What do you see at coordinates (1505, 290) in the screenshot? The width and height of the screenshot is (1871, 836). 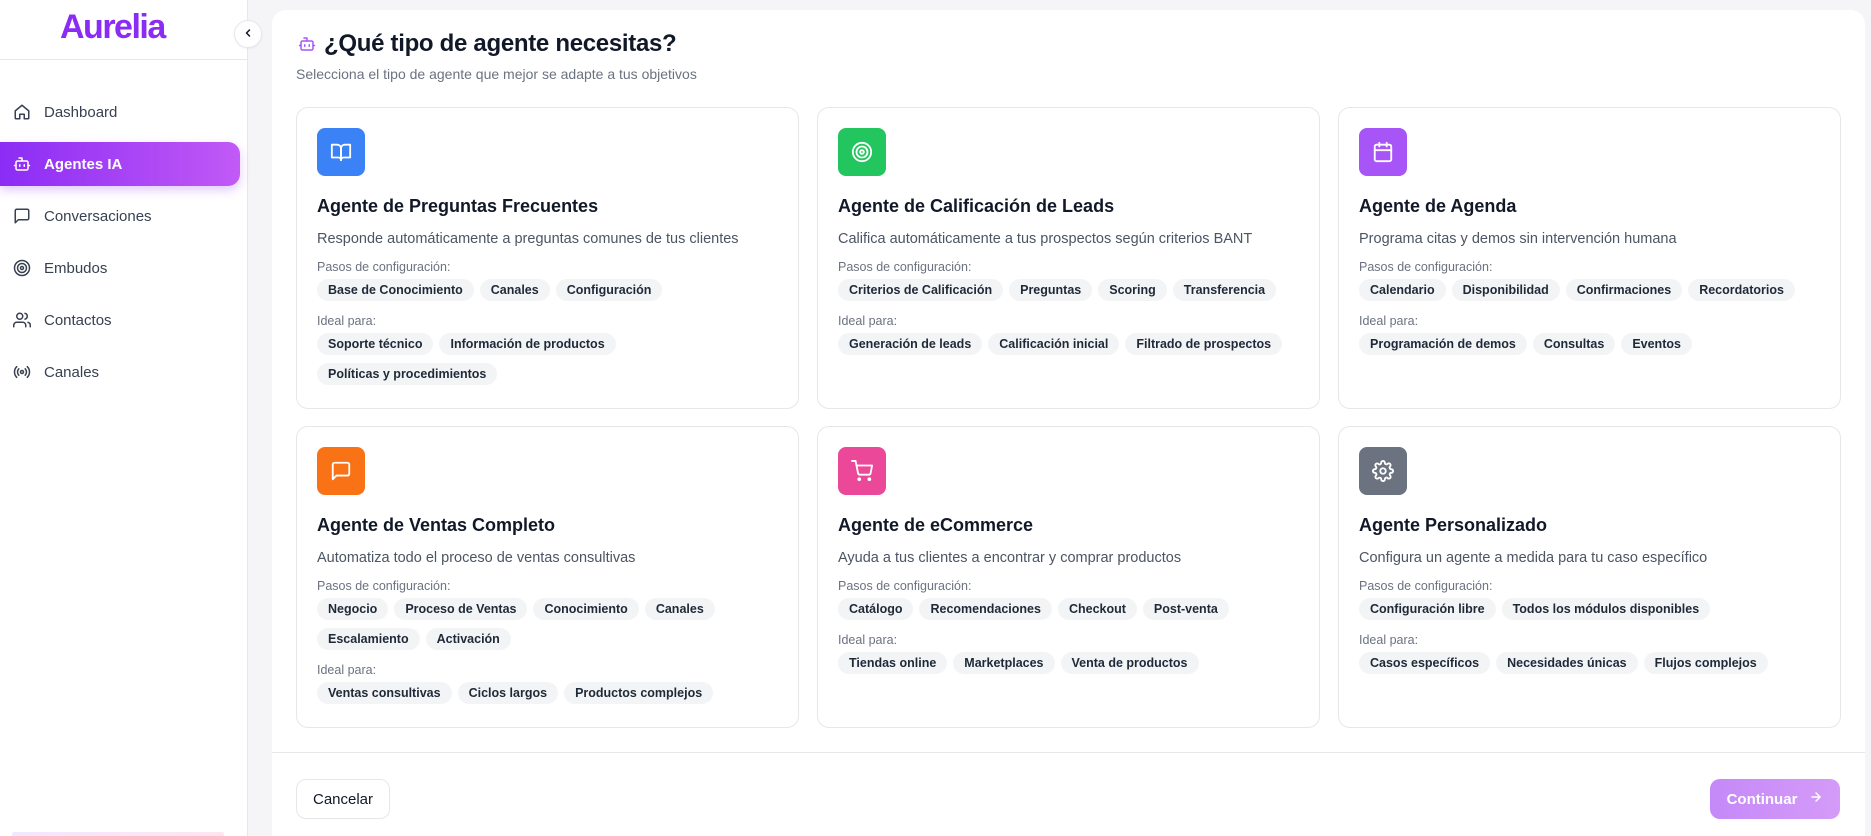 I see `step-chip: Disponibilidad` at bounding box center [1505, 290].